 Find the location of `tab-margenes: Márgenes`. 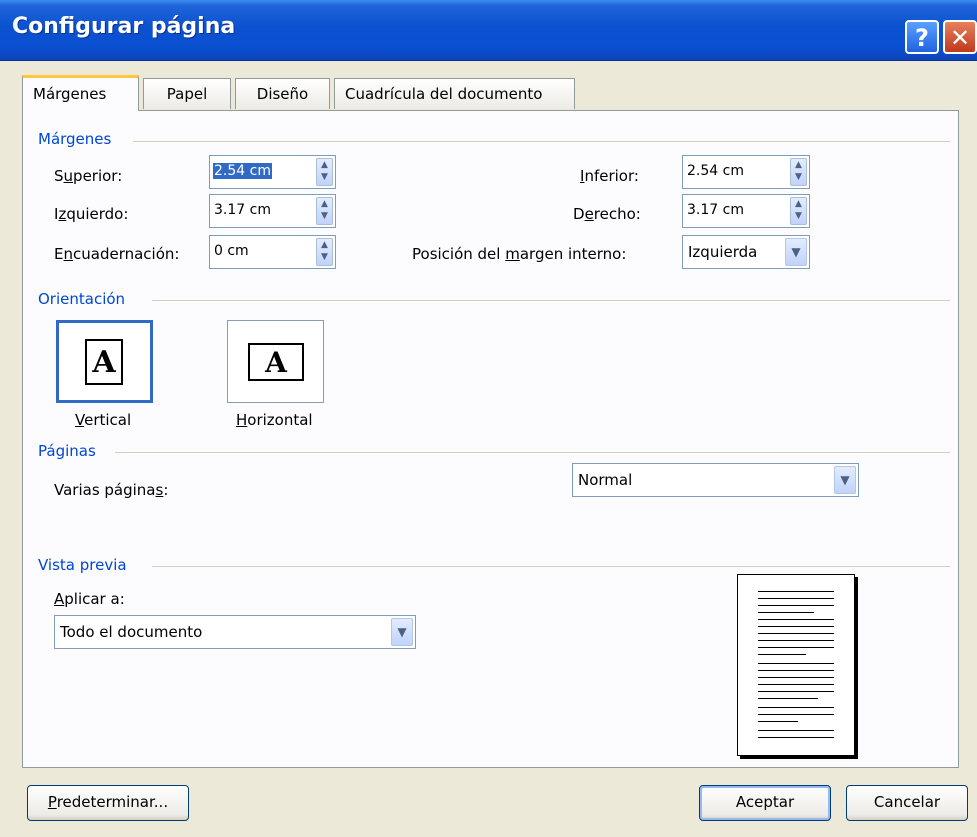

tab-margenes: Márgenes is located at coordinates (80, 93).